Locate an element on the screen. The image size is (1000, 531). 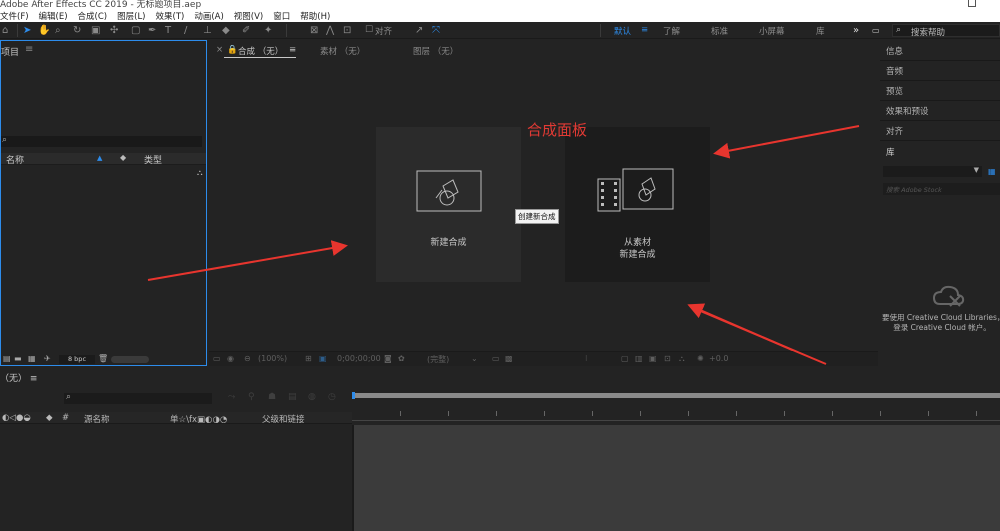
graph-editor-icon: ◷ is located at coordinates (332, 397).